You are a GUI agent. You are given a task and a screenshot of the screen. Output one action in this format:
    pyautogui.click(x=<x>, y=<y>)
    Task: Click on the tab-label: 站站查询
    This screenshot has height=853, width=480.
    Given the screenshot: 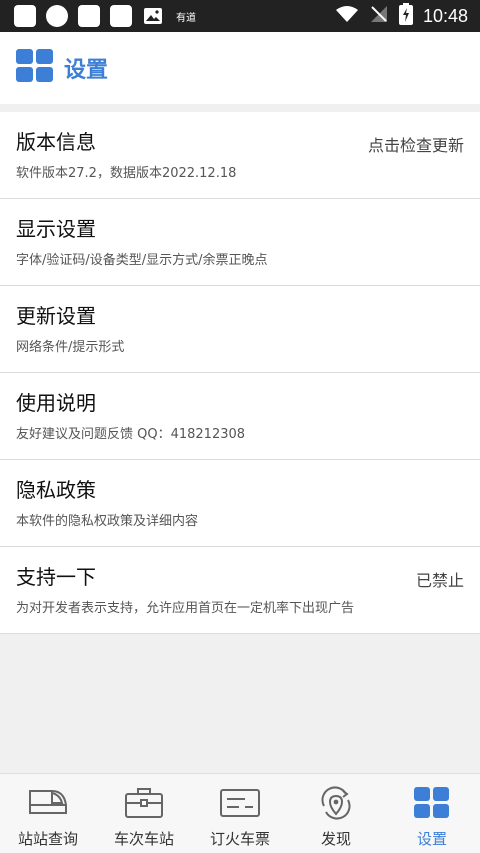 What is the action you would take?
    pyautogui.click(x=47, y=839)
    